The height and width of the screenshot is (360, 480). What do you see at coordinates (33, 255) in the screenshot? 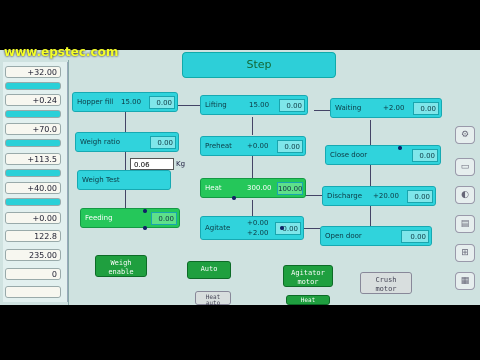
I see `left-value-7: 235.00` at bounding box center [33, 255].